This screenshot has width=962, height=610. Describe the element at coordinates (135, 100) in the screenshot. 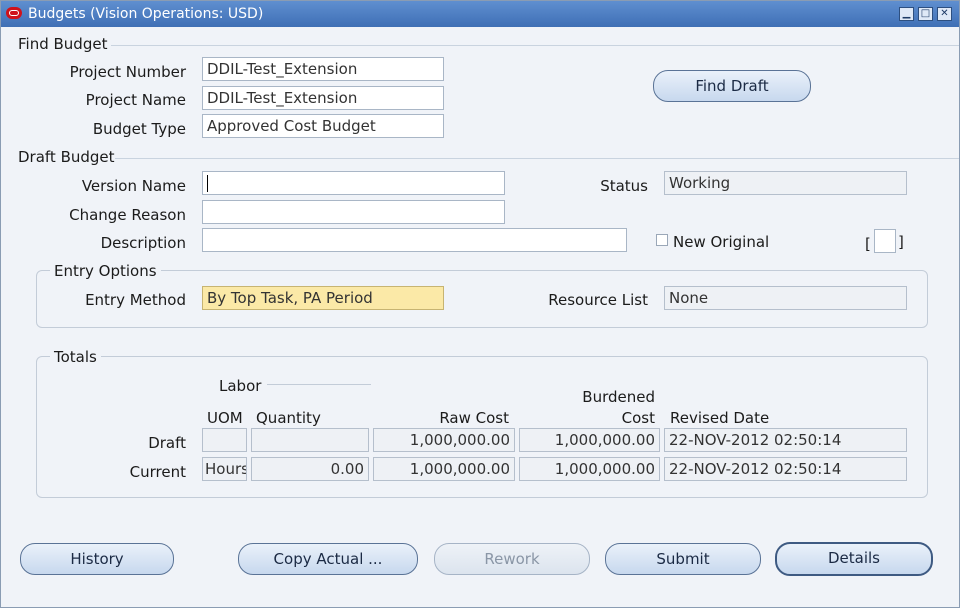

I see `project-name-label: Project Name` at that location.